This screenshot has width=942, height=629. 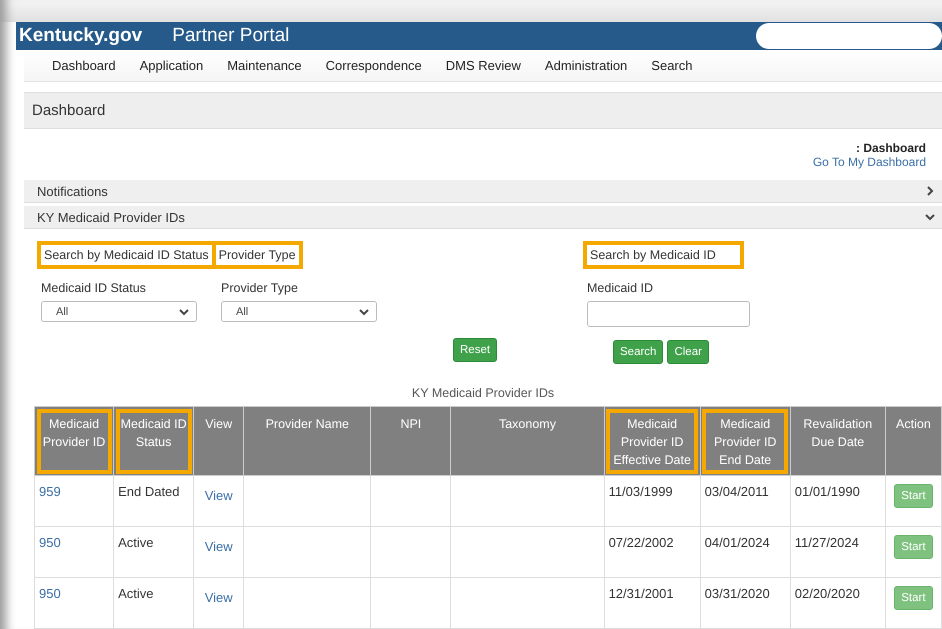 What do you see at coordinates (736, 491) in the screenshot?
I see `table-cell: 03/04/2011` at bounding box center [736, 491].